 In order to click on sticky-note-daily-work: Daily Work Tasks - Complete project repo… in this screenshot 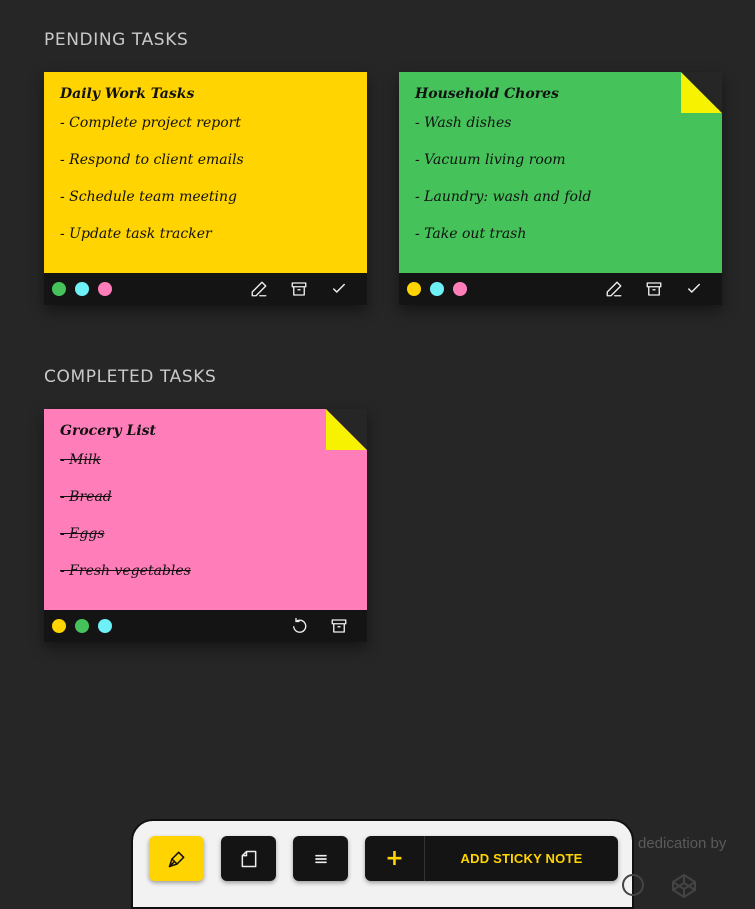, I will do `click(205, 188)`.